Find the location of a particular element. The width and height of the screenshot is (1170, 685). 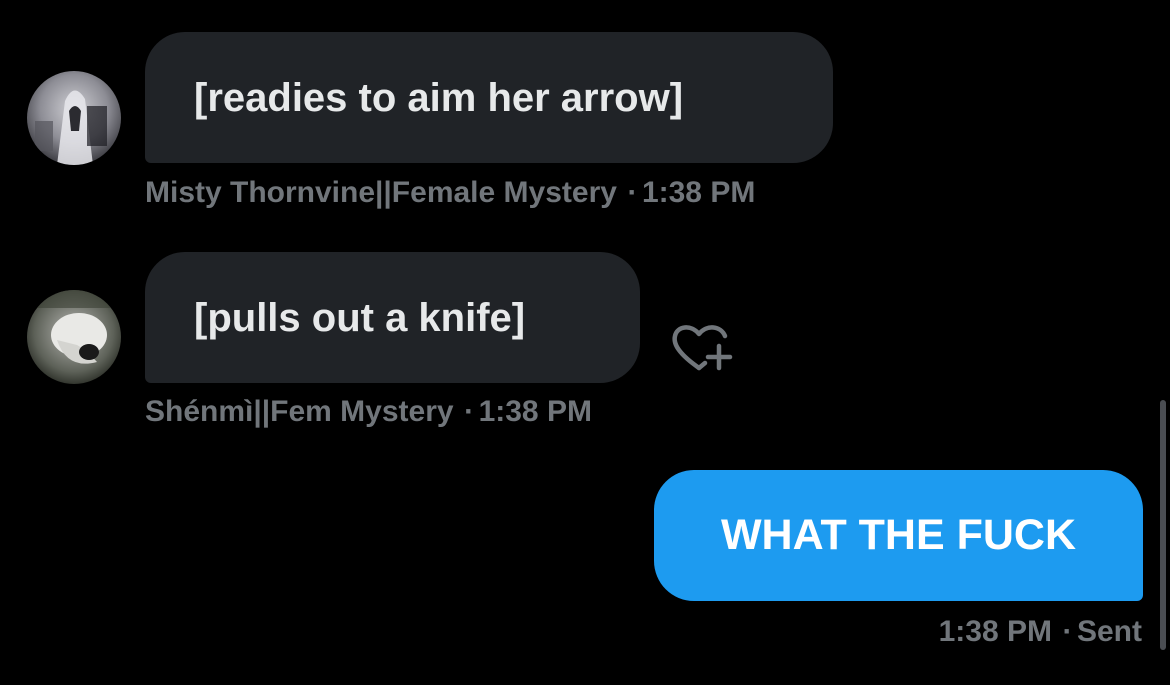

message-meta: Misty Thornvine||Female Mystery · 1:38 PM is located at coordinates (450, 193).